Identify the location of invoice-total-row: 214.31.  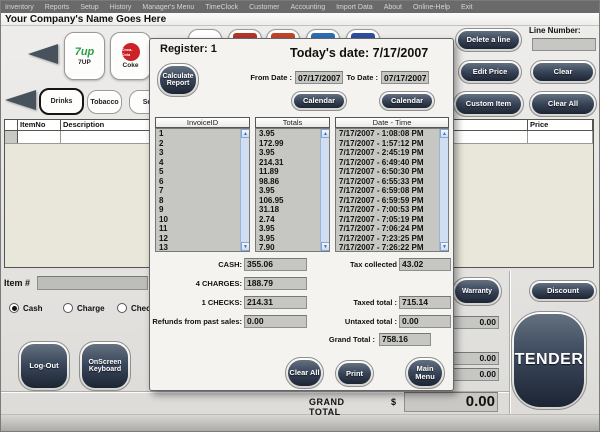
(288, 163).